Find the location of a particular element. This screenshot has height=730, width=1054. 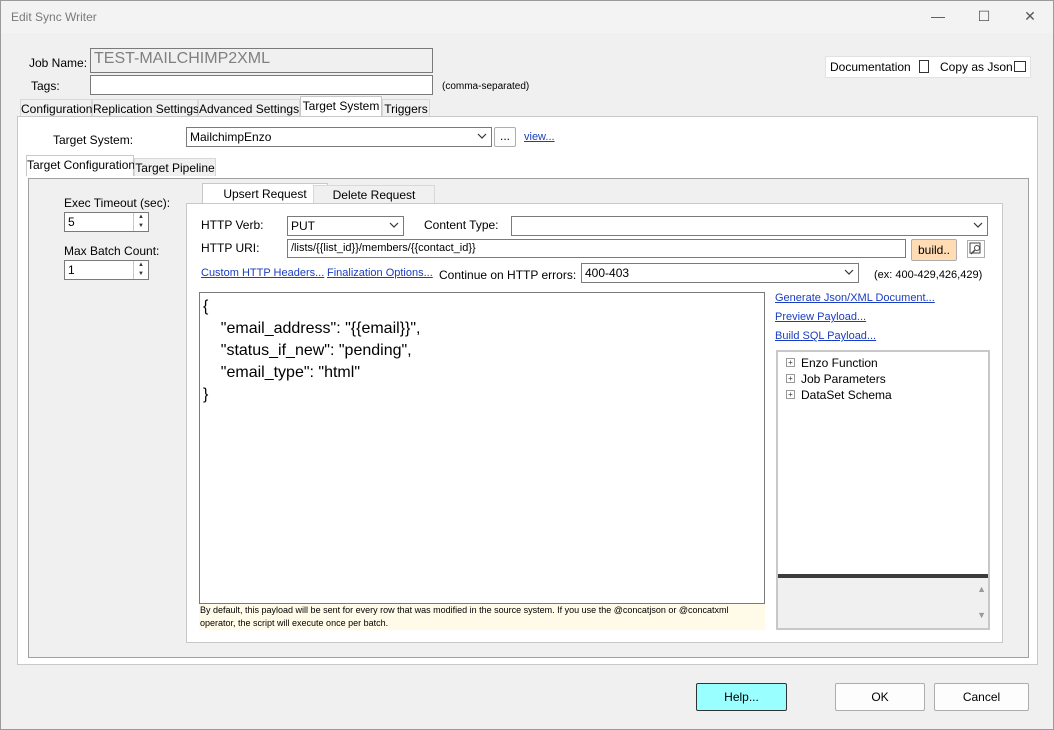

exec-timeout-spin: ▲ ▼ is located at coordinates (140, 222).